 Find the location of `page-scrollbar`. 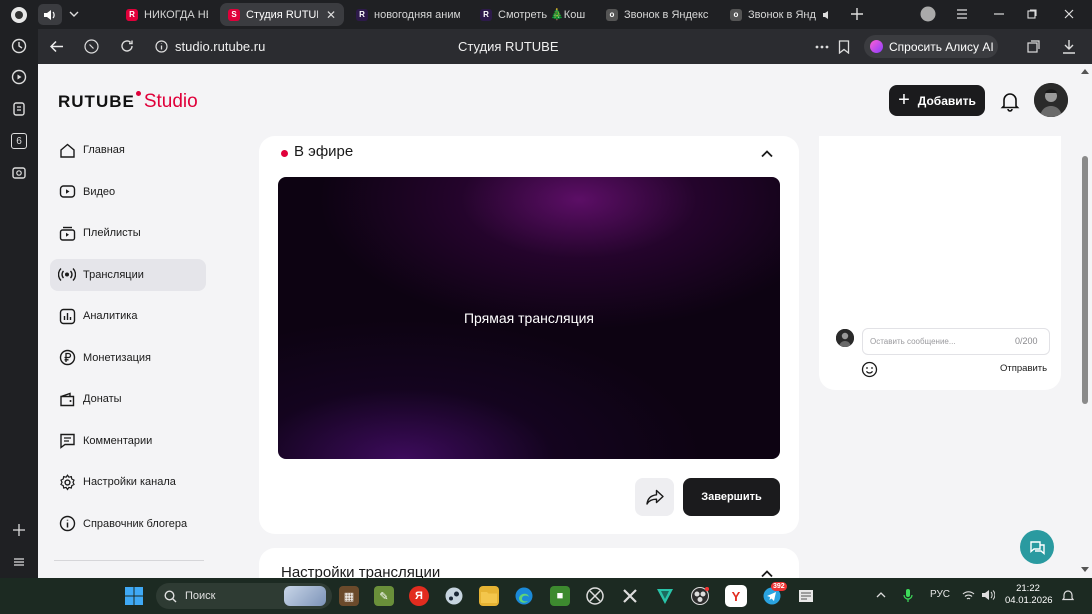

page-scrollbar is located at coordinates (1085, 321).